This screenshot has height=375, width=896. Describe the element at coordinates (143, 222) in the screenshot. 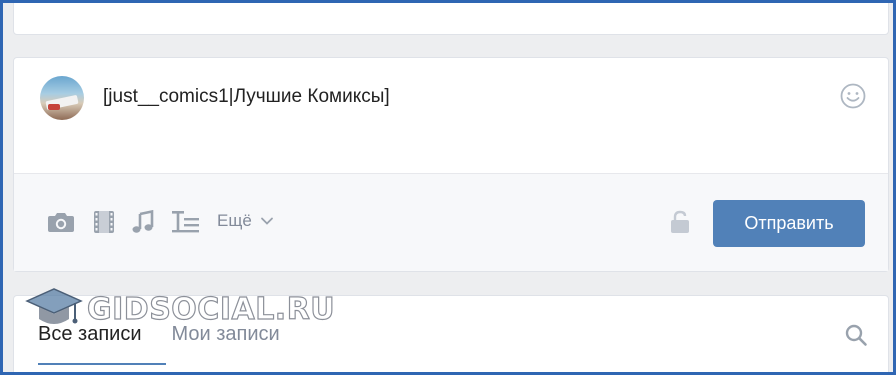

I see `music-icon` at that location.